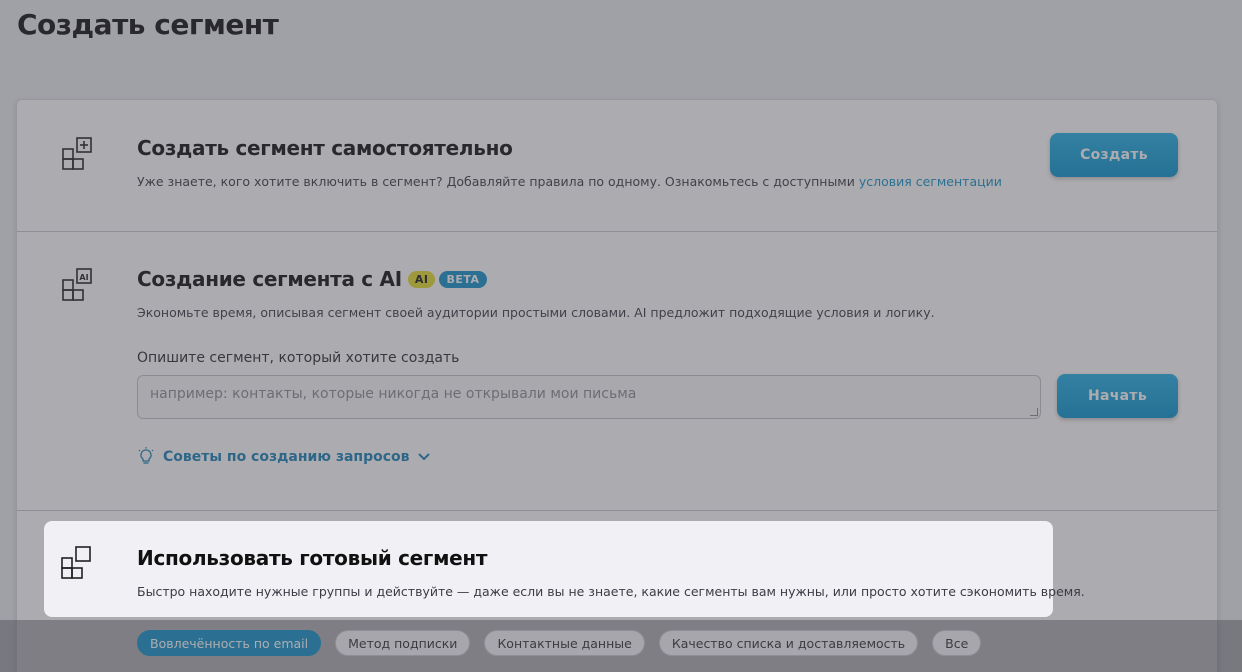 This screenshot has width=1242, height=672. I want to click on chip-email-engagement: Вовлечённость по email, so click(229, 643).